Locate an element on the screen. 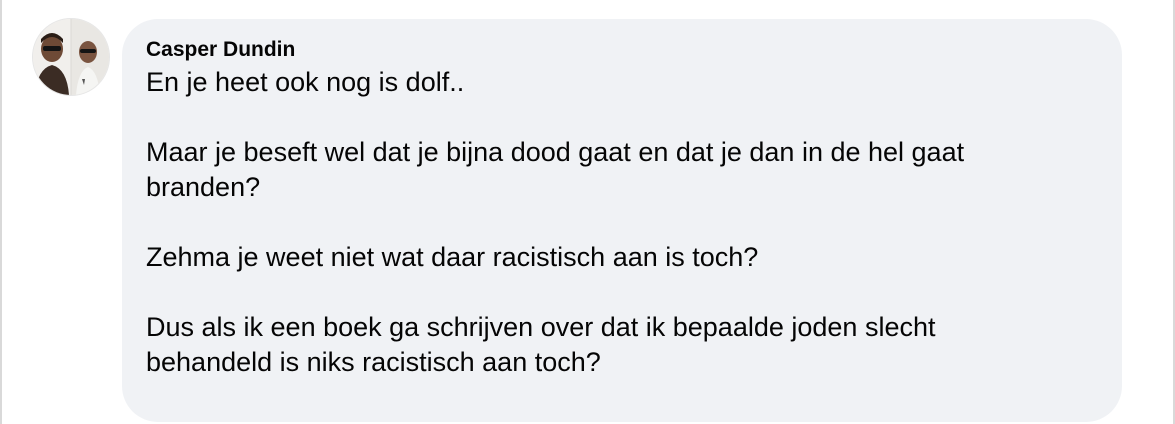 The image size is (1175, 424). comment-paragraph: En je heet ook nog is dolf.. is located at coordinates (622, 82).